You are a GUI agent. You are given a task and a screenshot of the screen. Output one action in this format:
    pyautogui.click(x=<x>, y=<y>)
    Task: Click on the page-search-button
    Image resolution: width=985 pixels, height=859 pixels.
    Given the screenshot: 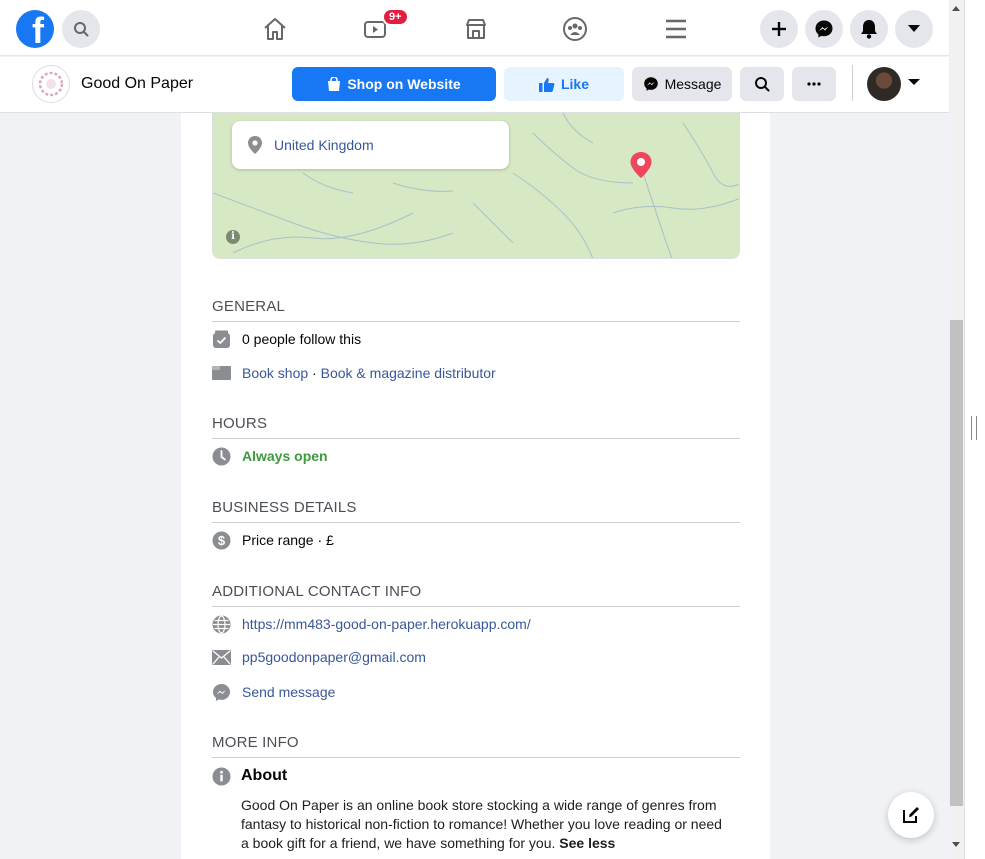 What is the action you would take?
    pyautogui.click(x=762, y=84)
    